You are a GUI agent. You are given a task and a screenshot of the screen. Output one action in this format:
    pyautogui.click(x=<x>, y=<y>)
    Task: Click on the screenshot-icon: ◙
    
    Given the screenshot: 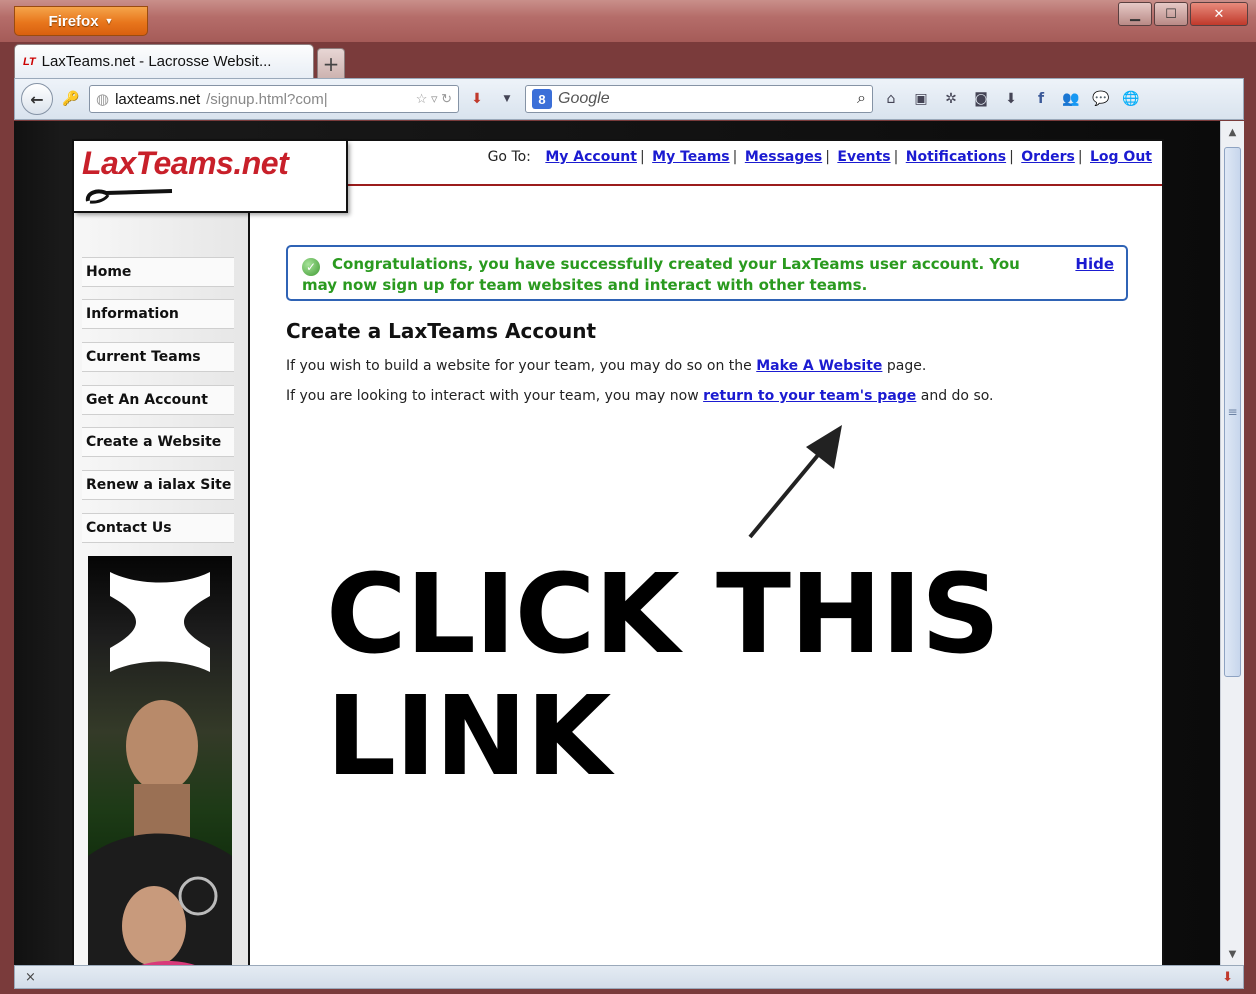 What is the action you would take?
    pyautogui.click(x=981, y=99)
    